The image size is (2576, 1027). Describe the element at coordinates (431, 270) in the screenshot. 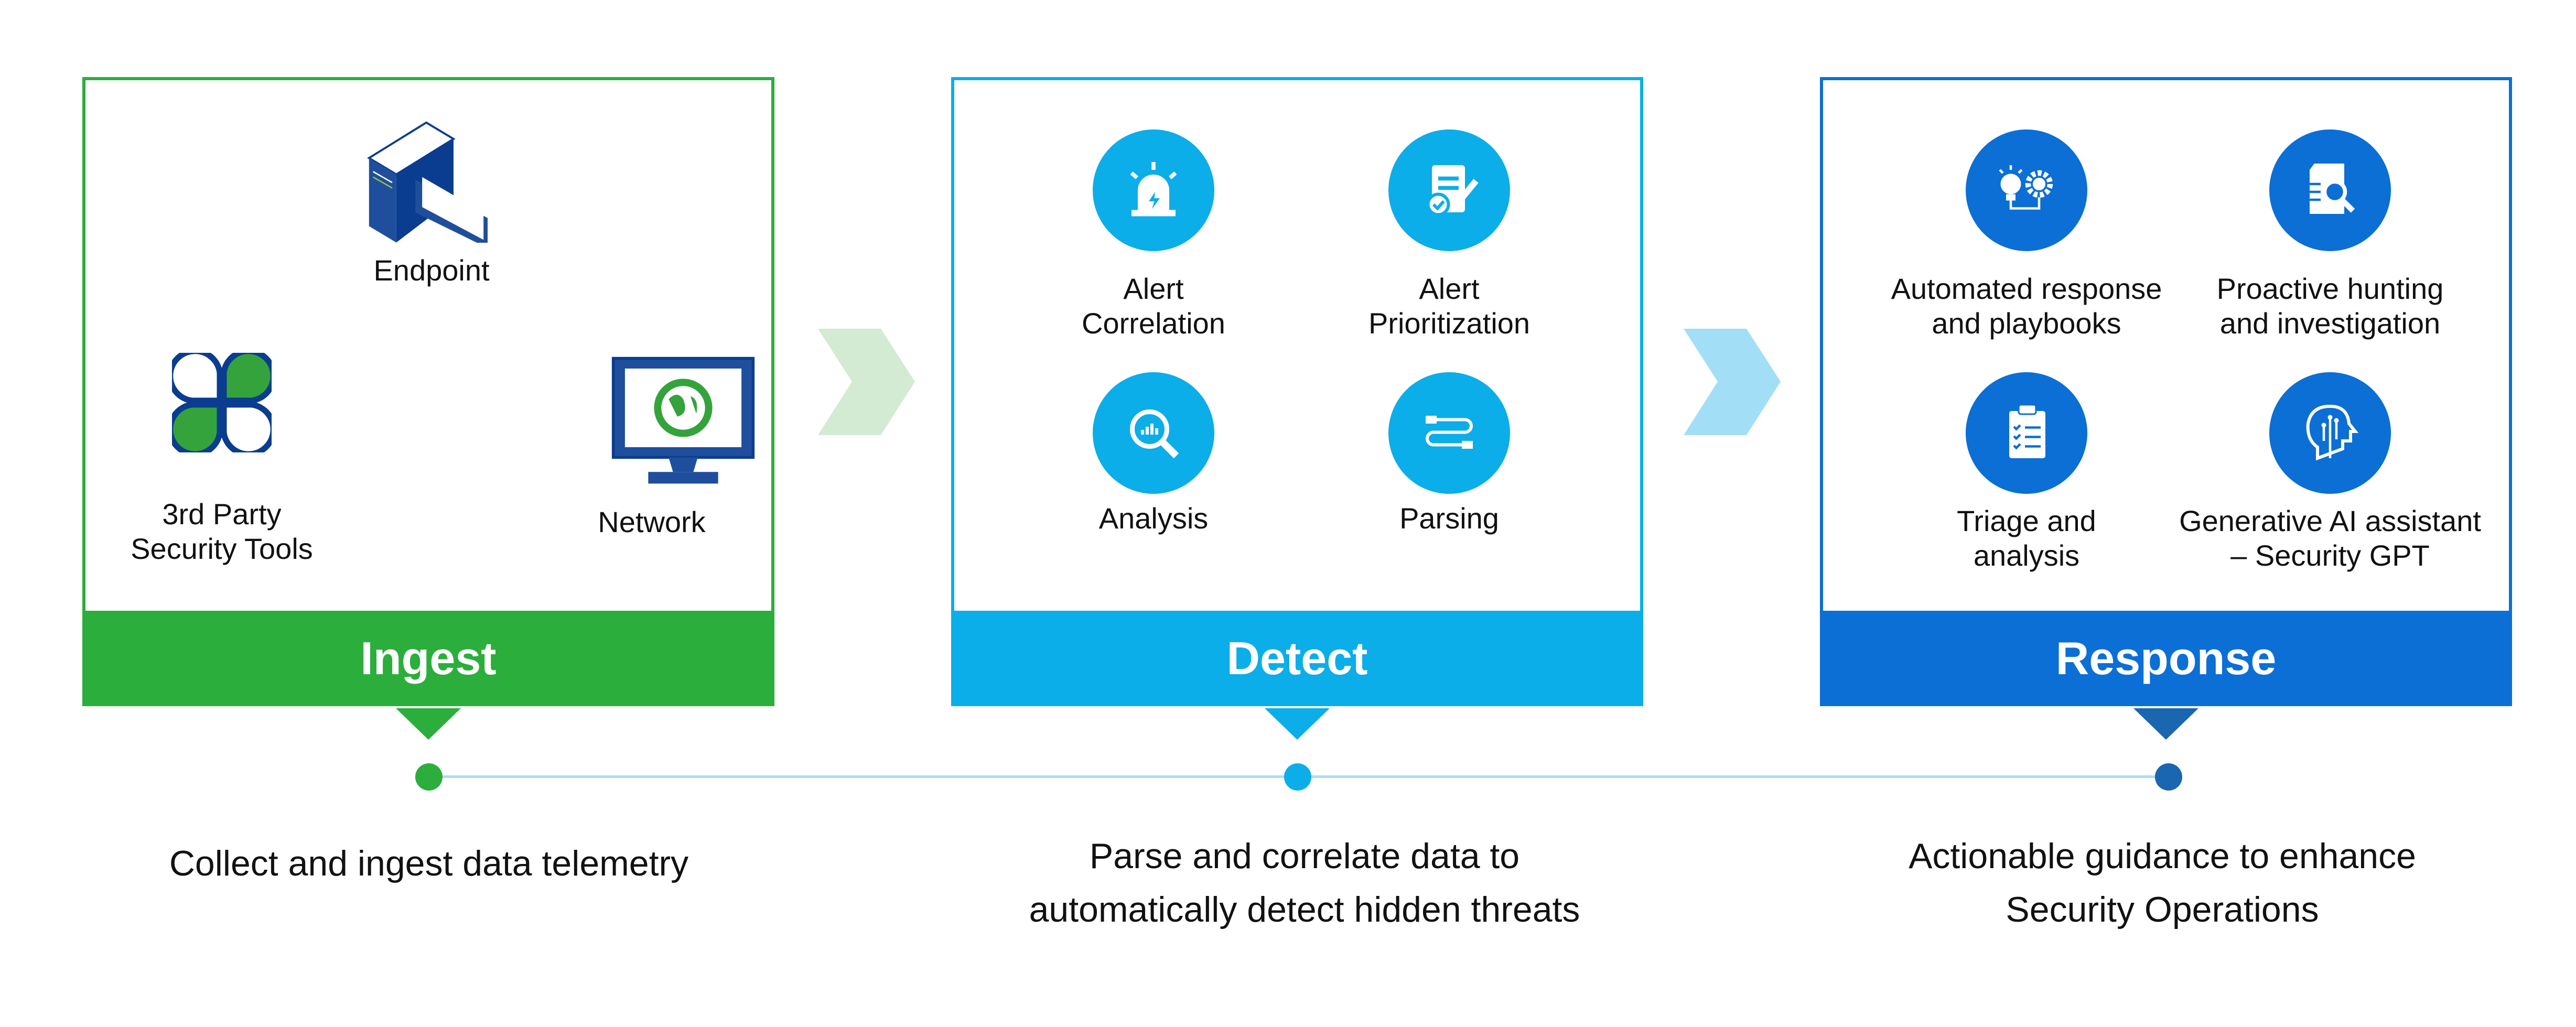

I see `endpoint-label: Endpoint` at that location.